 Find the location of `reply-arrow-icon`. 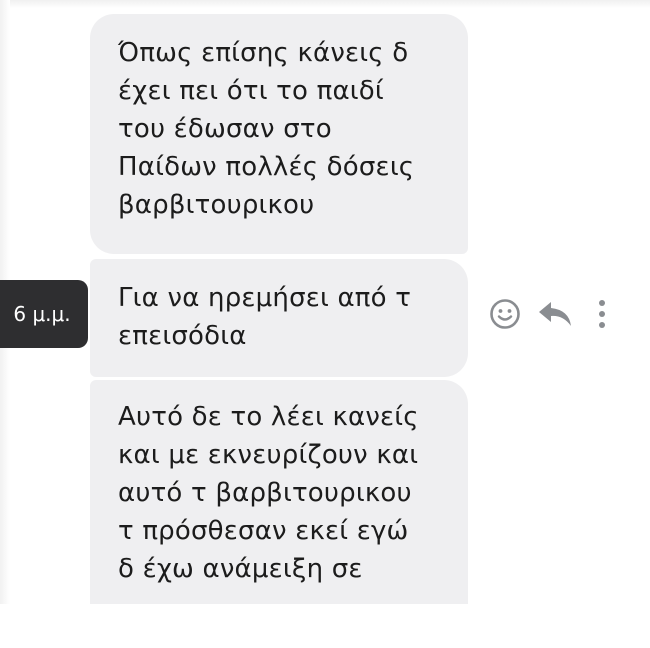

reply-arrow-icon is located at coordinates (555, 314).